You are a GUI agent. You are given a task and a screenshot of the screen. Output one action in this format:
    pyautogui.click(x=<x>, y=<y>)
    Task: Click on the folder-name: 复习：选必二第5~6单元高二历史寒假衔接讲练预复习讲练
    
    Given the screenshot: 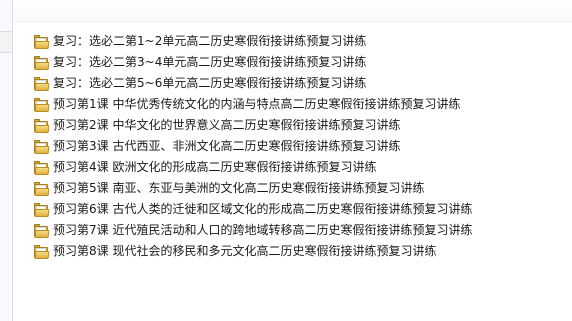 What is the action you would take?
    pyautogui.click(x=210, y=83)
    